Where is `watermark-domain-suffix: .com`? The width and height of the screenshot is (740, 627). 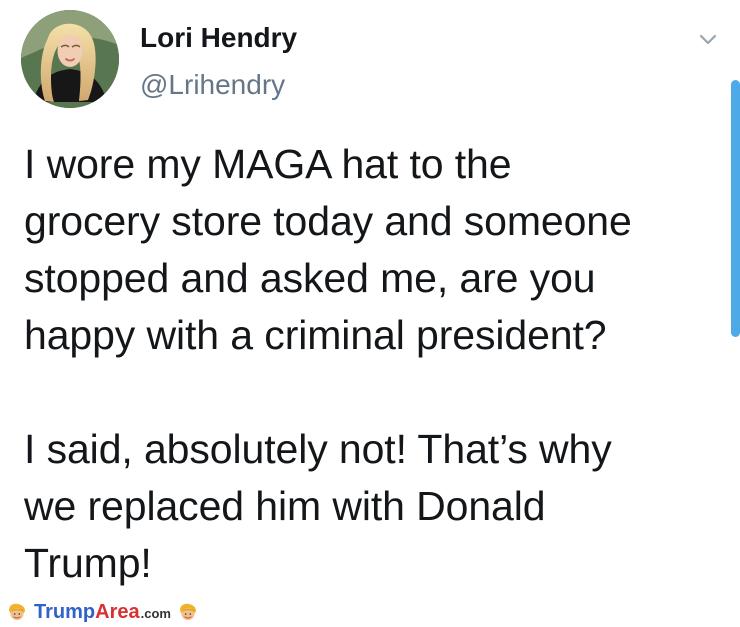
watermark-domain-suffix: .com is located at coordinates (155, 613).